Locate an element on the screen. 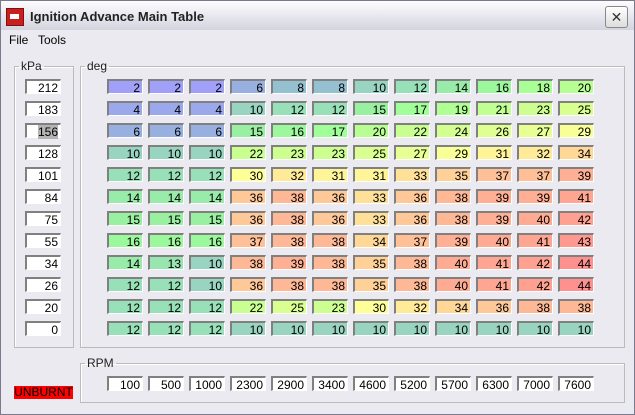 This screenshot has height=415, width=635. kpa-input: 0 is located at coordinates (43, 329).